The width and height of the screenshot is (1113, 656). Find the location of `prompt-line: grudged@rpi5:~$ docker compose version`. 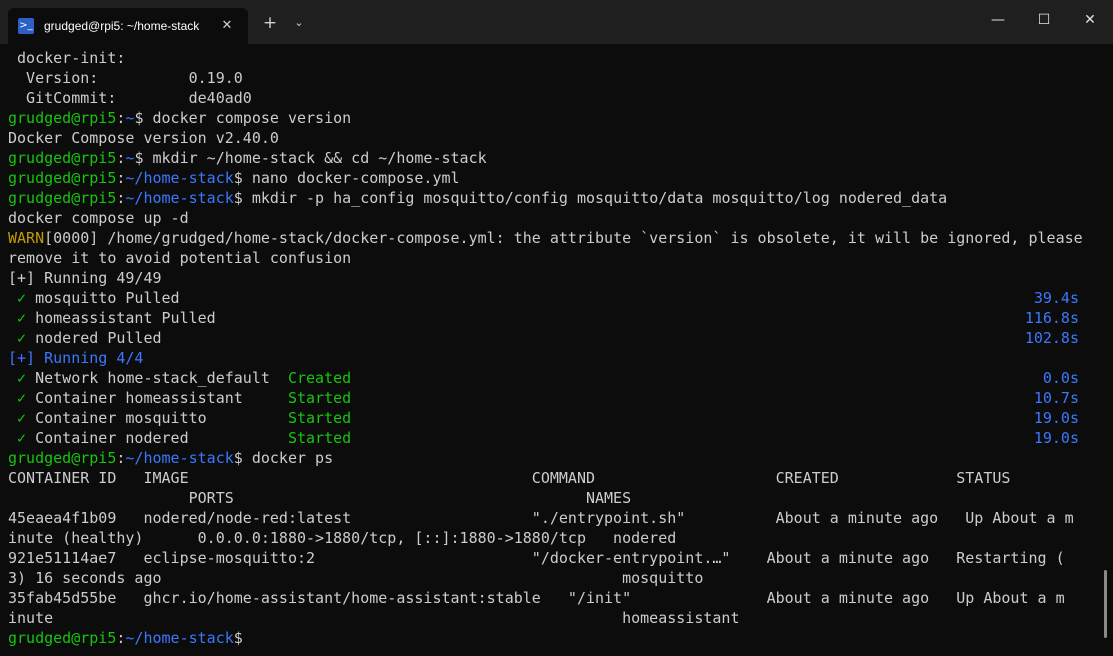

prompt-line: grudged@rpi5:~$ docker compose version is located at coordinates (180, 118).